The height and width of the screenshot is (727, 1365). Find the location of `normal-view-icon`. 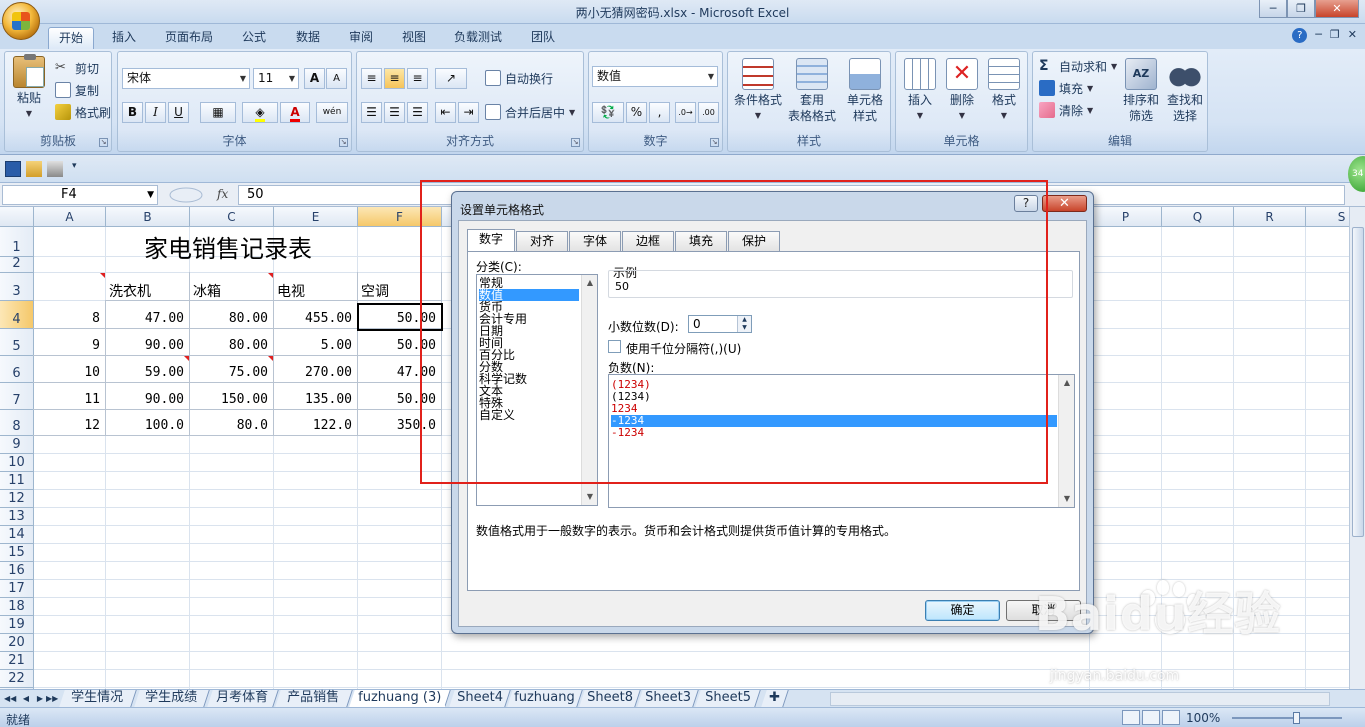

normal-view-icon is located at coordinates (1131, 717).